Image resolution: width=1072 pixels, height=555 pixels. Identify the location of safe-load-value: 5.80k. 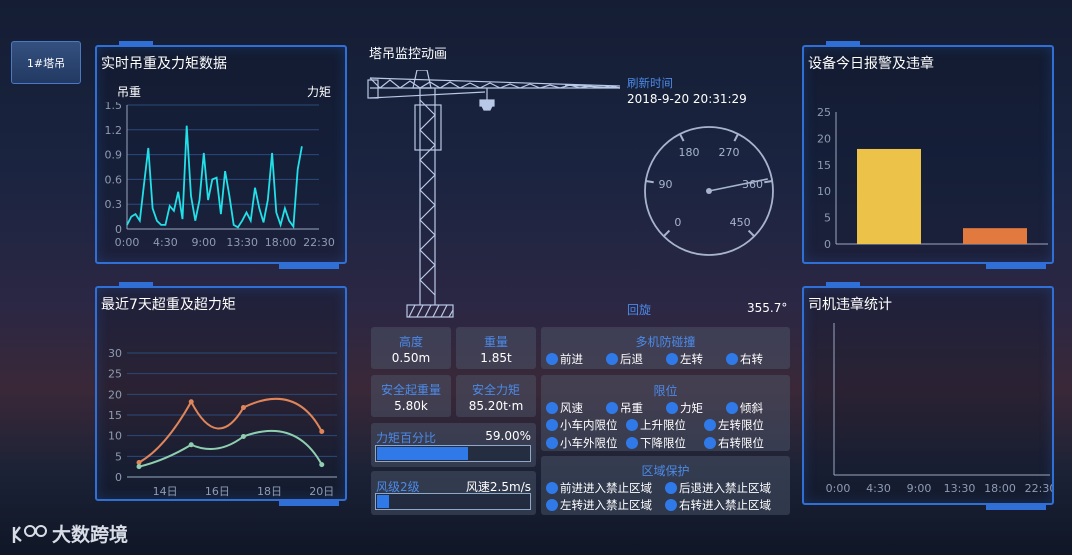
(411, 406).